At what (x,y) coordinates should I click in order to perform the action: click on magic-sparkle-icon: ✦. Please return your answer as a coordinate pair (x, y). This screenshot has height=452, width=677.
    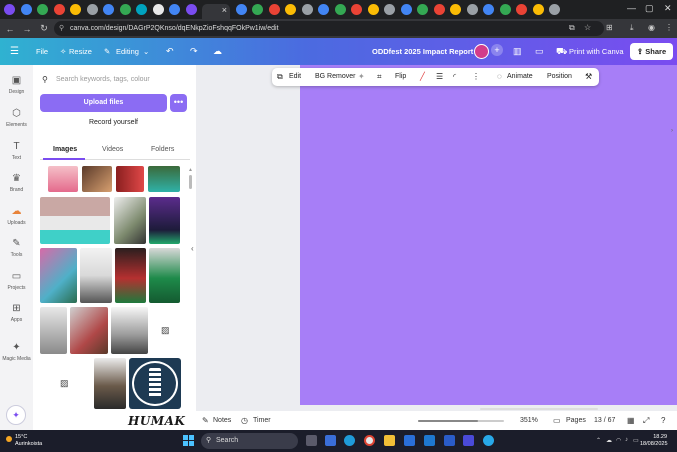
    Looking at the image, I should click on (16, 415).